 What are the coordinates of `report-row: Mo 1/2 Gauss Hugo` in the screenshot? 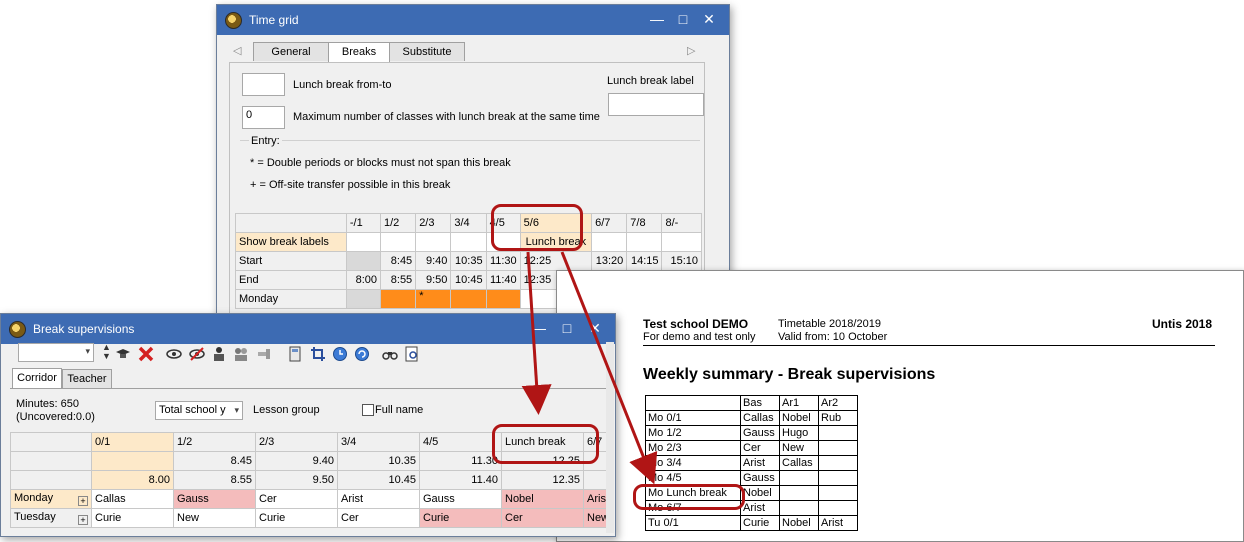 It's located at (751, 433).